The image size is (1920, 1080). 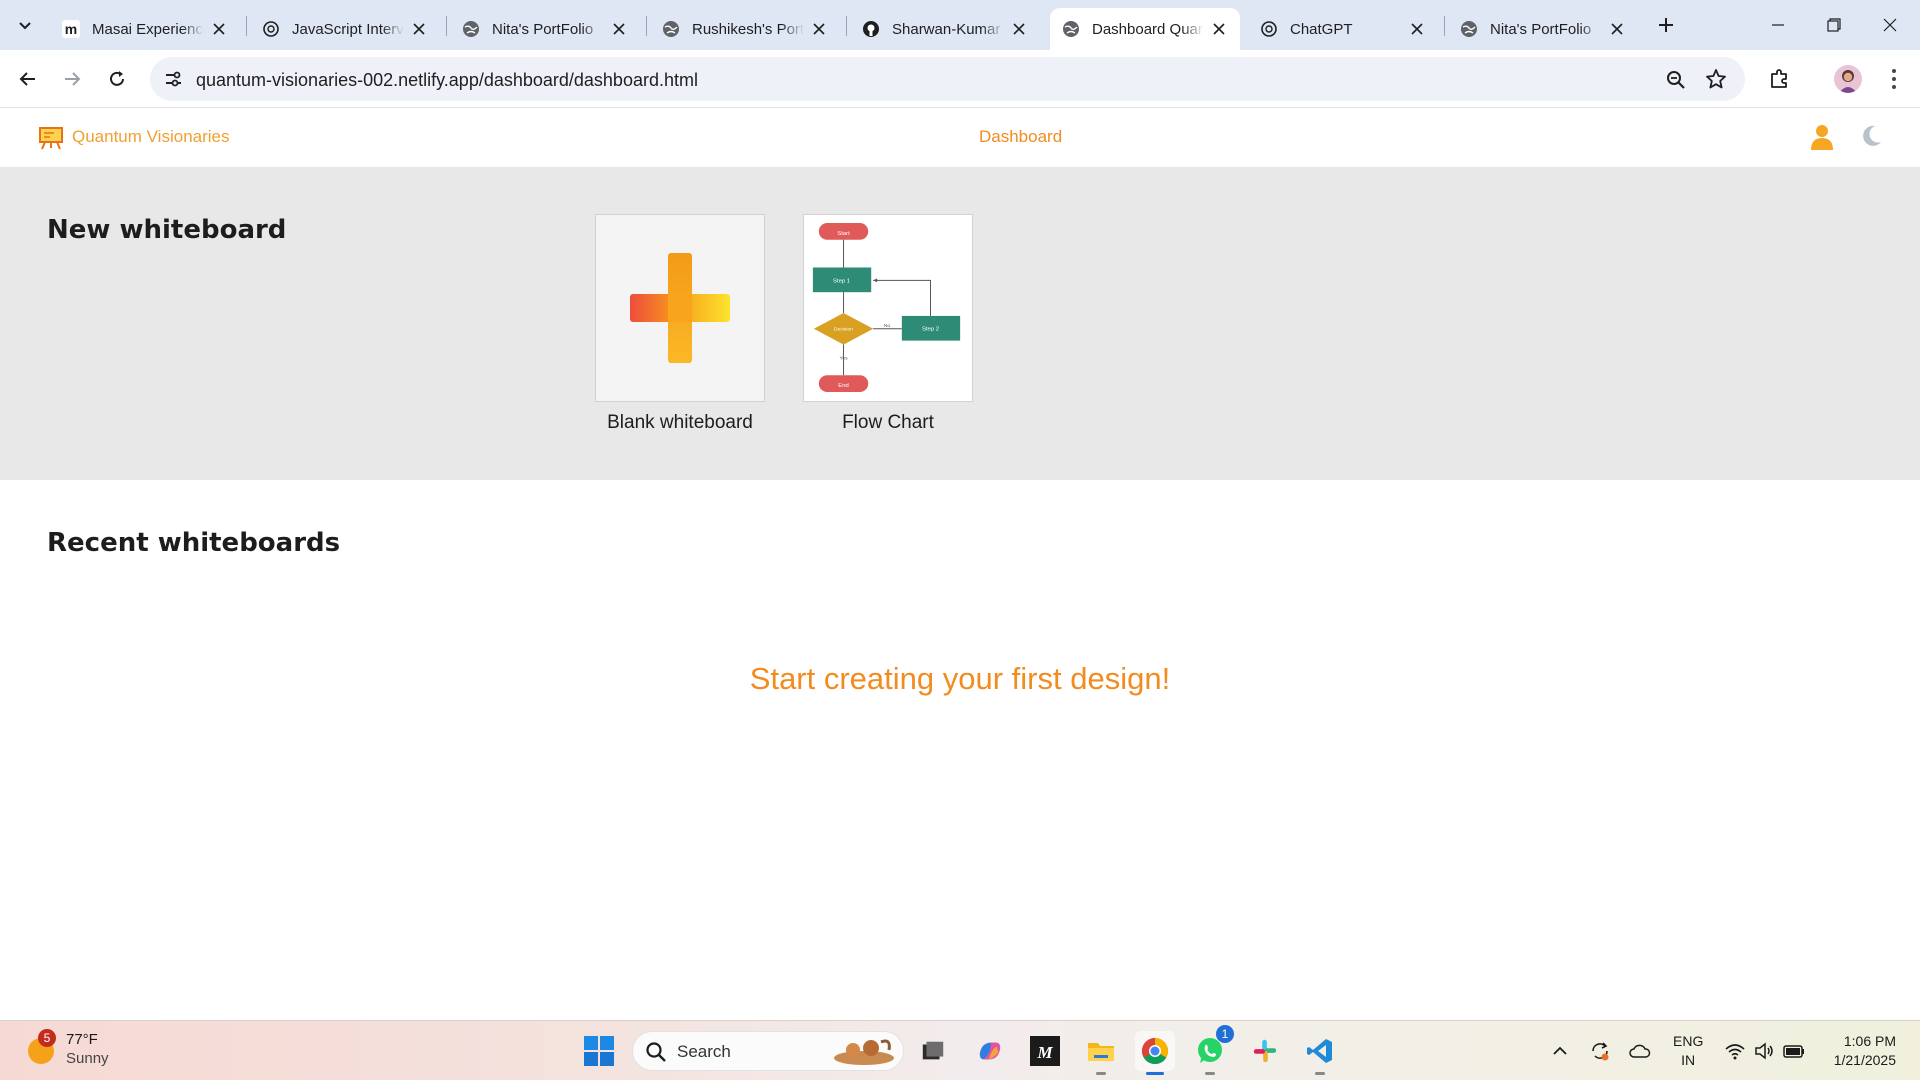 I want to click on flowchart-start-label: Start, so click(x=843, y=234).